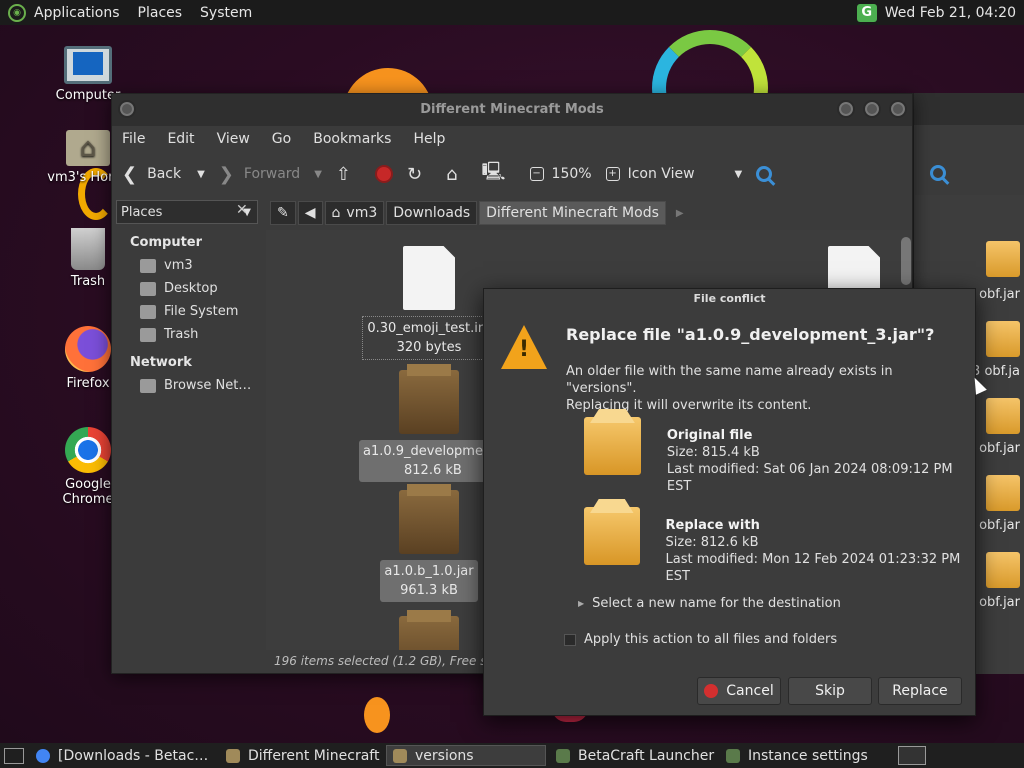  I want to click on path-segment-current: Different Minecraft Mods, so click(572, 213).